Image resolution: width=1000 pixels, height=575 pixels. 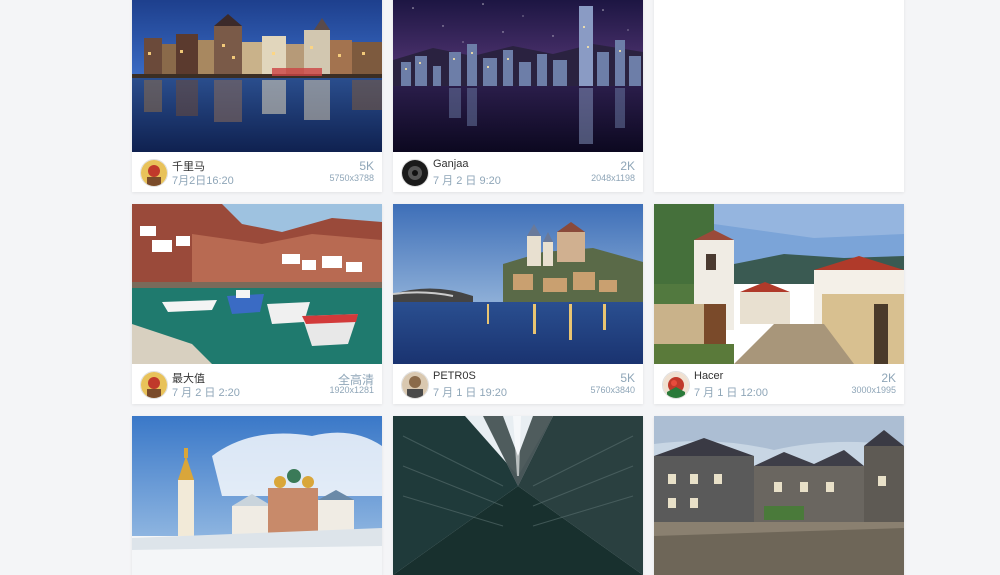 What do you see at coordinates (454, 376) in the screenshot?
I see `author-name: PETR0S` at bounding box center [454, 376].